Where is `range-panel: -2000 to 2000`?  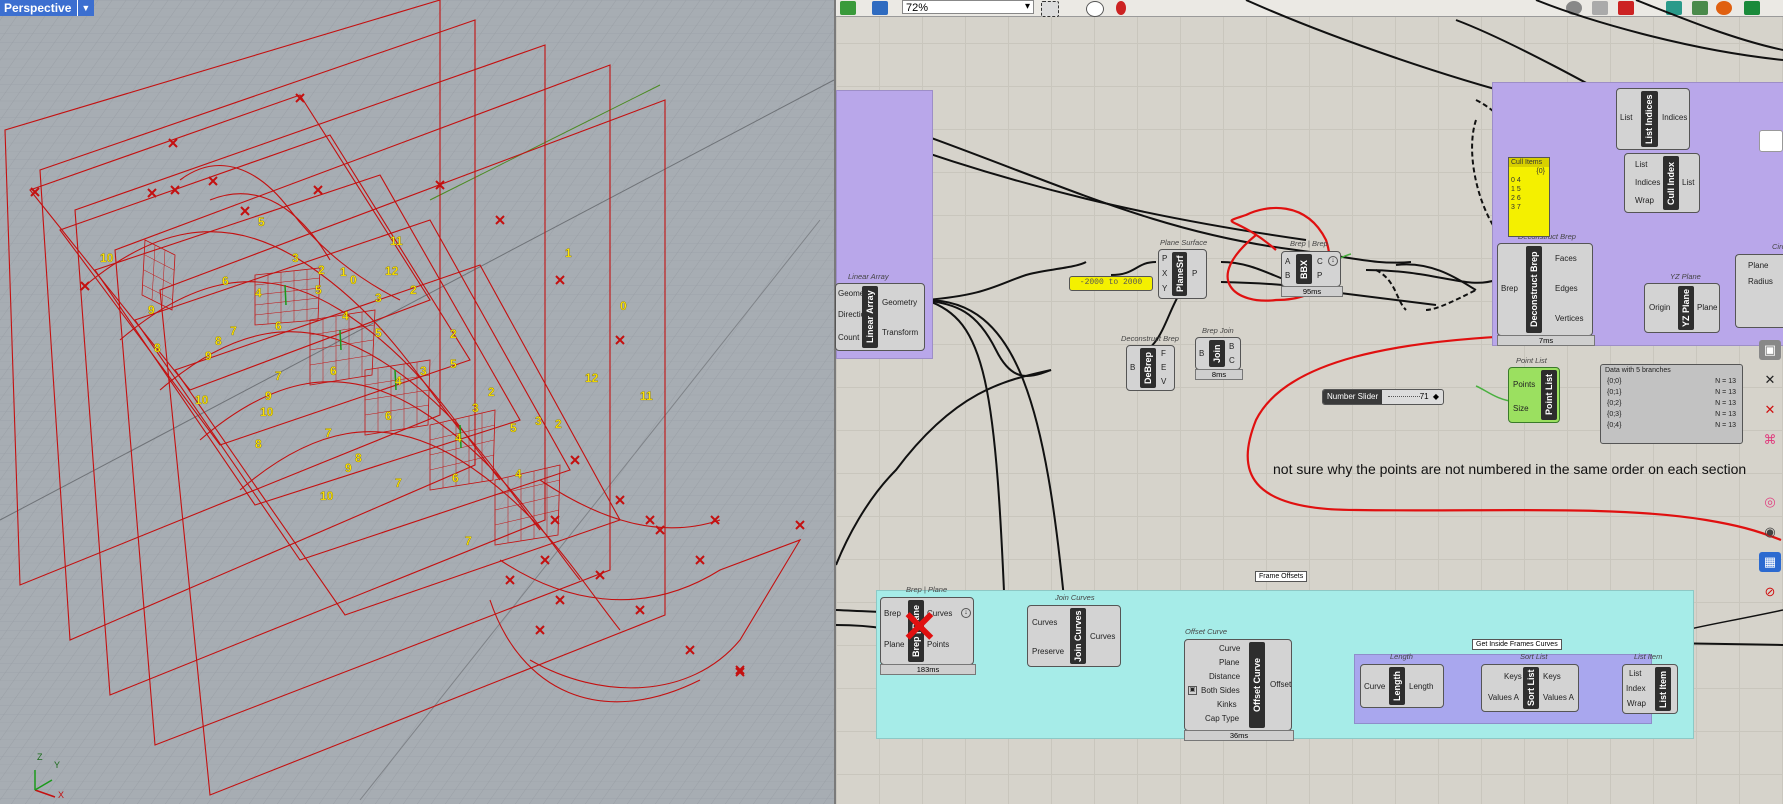
range-panel: -2000 to 2000 is located at coordinates (1111, 283).